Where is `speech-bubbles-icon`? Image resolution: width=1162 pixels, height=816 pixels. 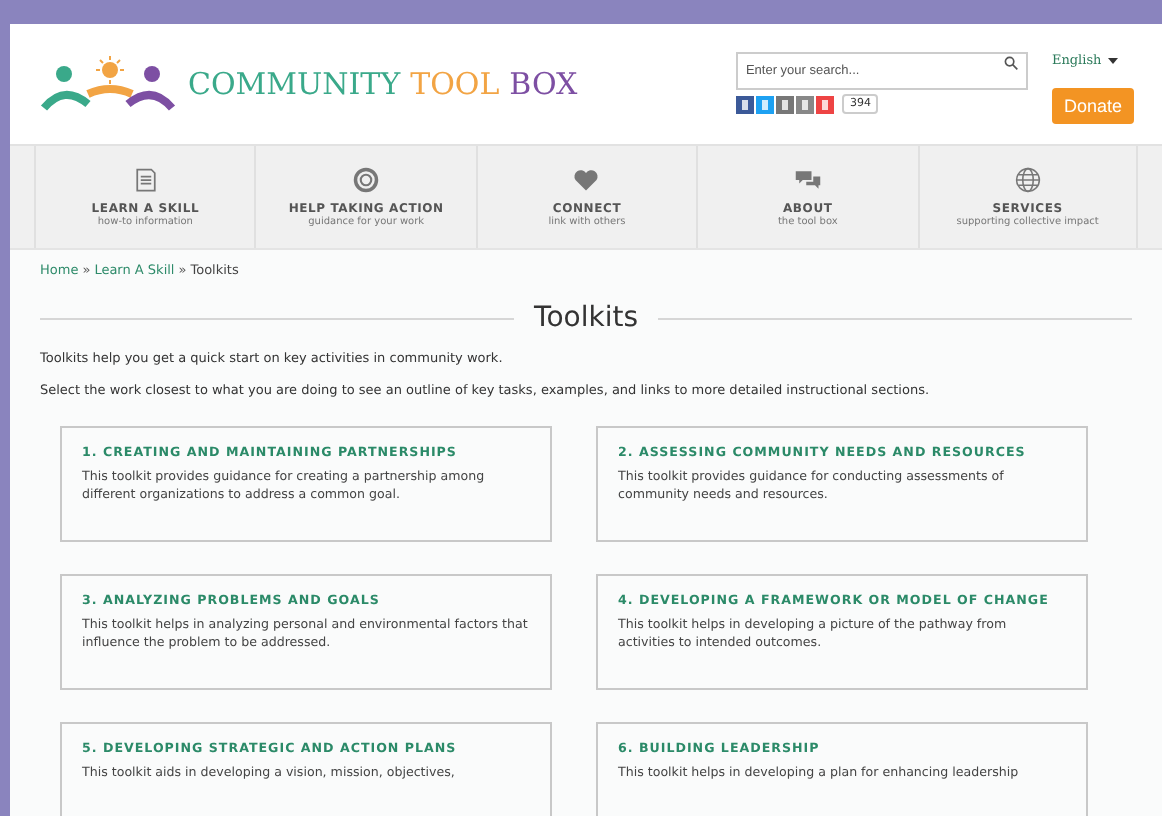
speech-bubbles-icon is located at coordinates (807, 180).